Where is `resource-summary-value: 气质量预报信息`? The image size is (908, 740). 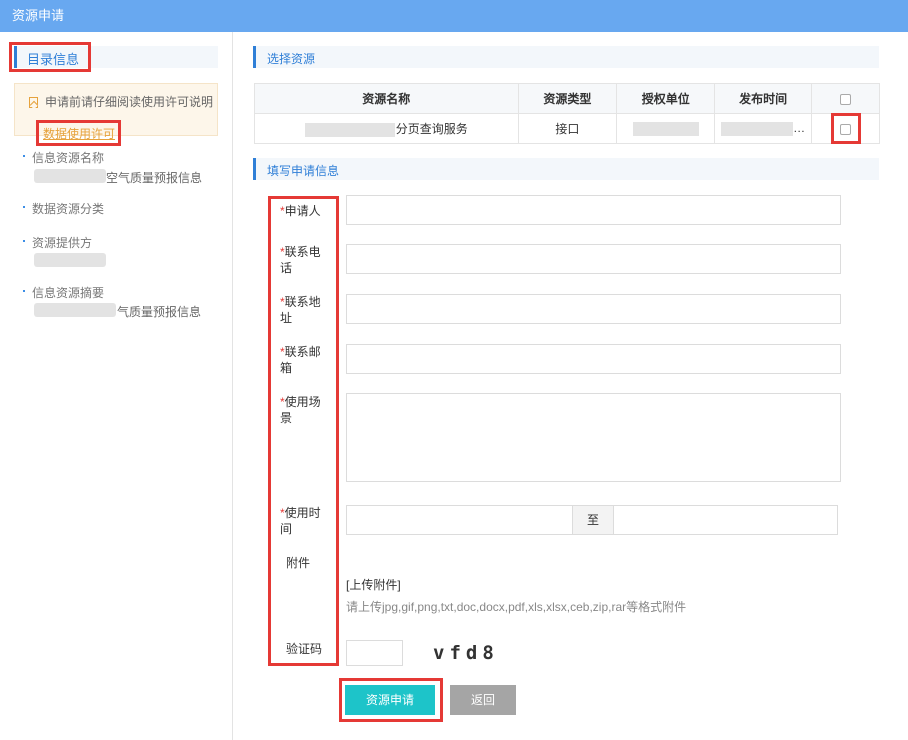 resource-summary-value: 气质量预报信息 is located at coordinates (159, 312).